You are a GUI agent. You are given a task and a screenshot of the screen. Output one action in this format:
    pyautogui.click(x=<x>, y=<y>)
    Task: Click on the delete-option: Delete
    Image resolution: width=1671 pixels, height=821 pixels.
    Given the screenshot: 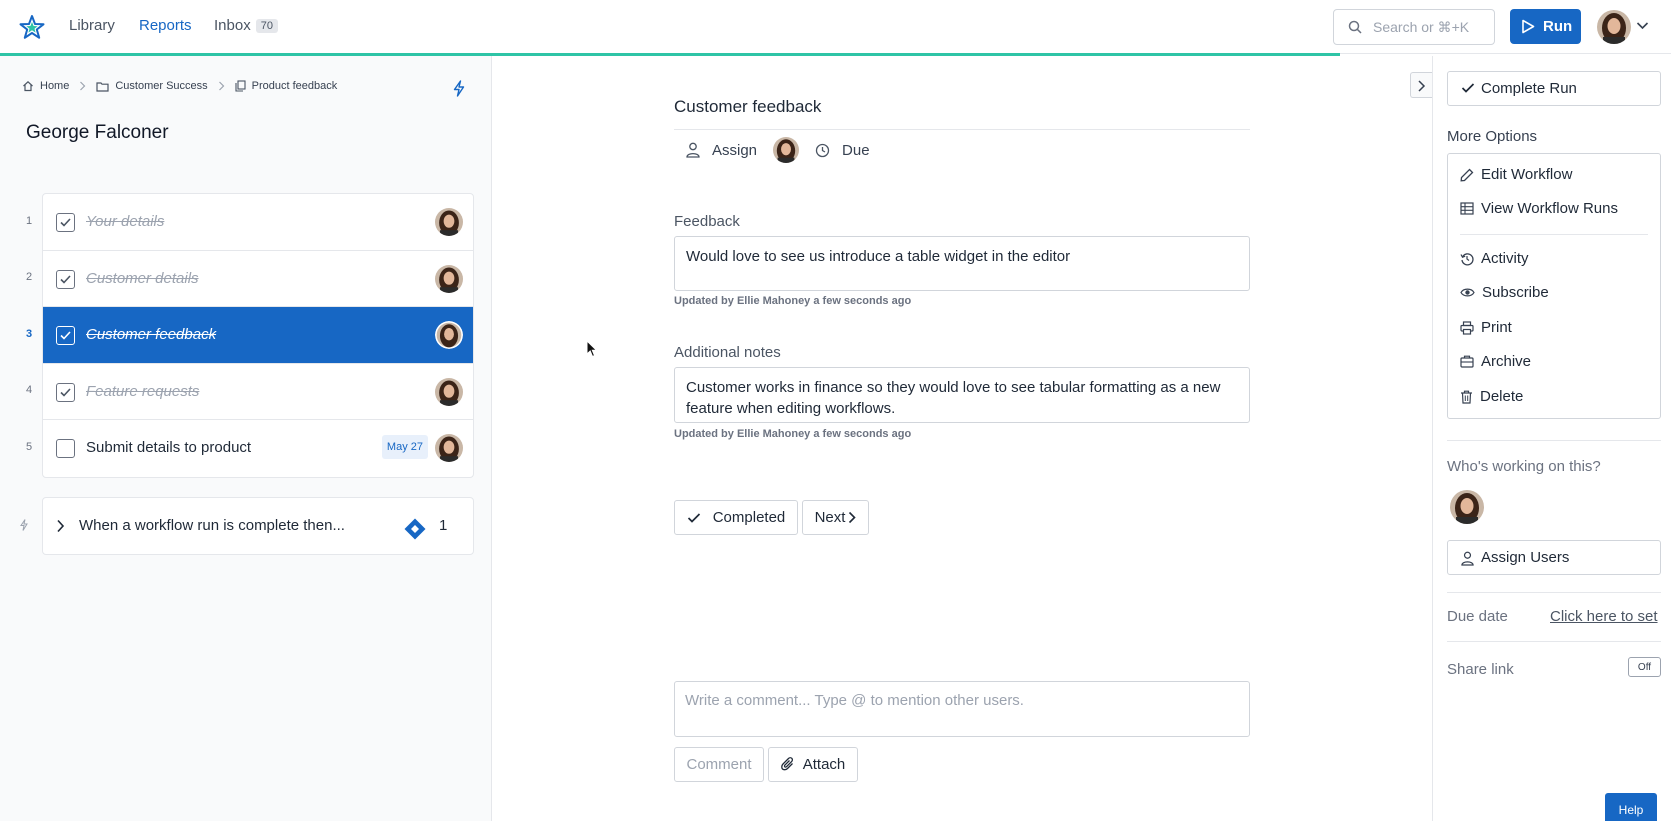 What is the action you would take?
    pyautogui.click(x=1491, y=396)
    